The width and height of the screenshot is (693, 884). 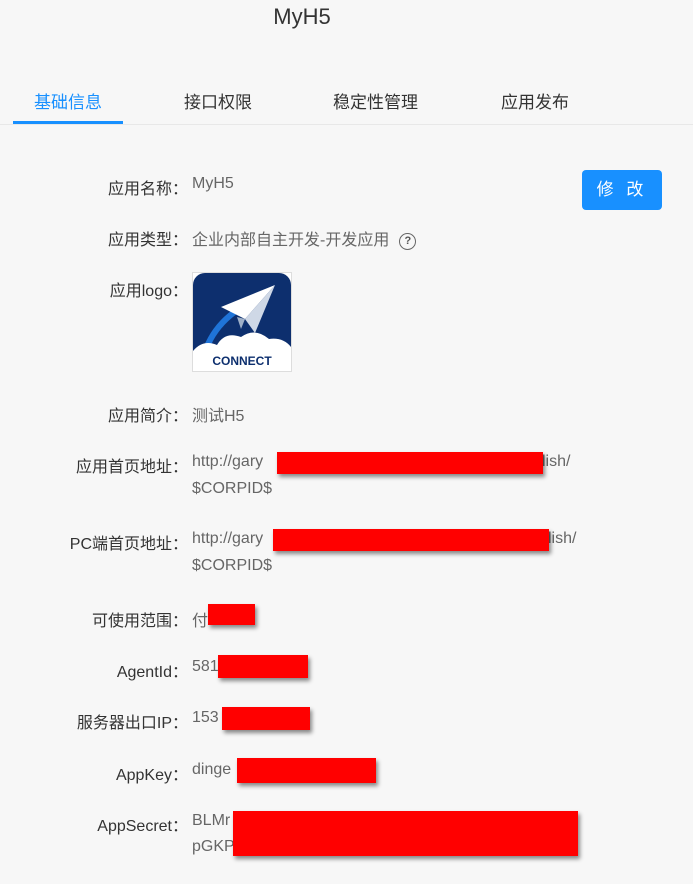 What do you see at coordinates (291, 240) in the screenshot?
I see `type-value: 企业内部自主开发-开发应用` at bounding box center [291, 240].